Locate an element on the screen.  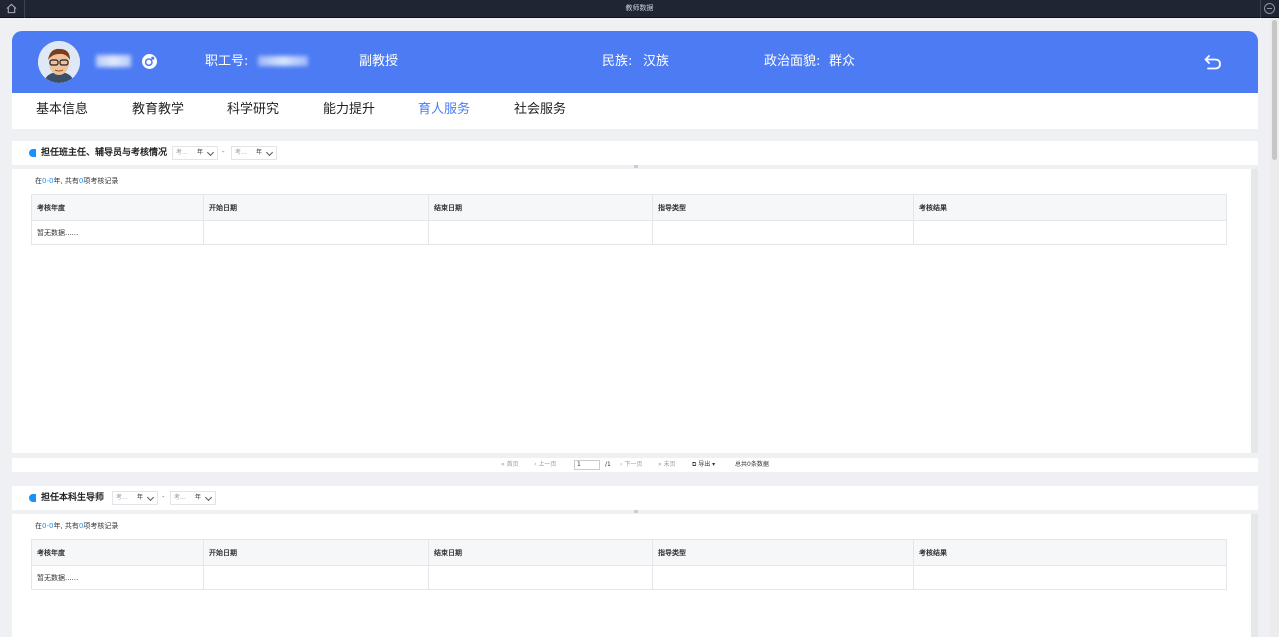
tab-basic-info: 基本信息 is located at coordinates (62, 110).